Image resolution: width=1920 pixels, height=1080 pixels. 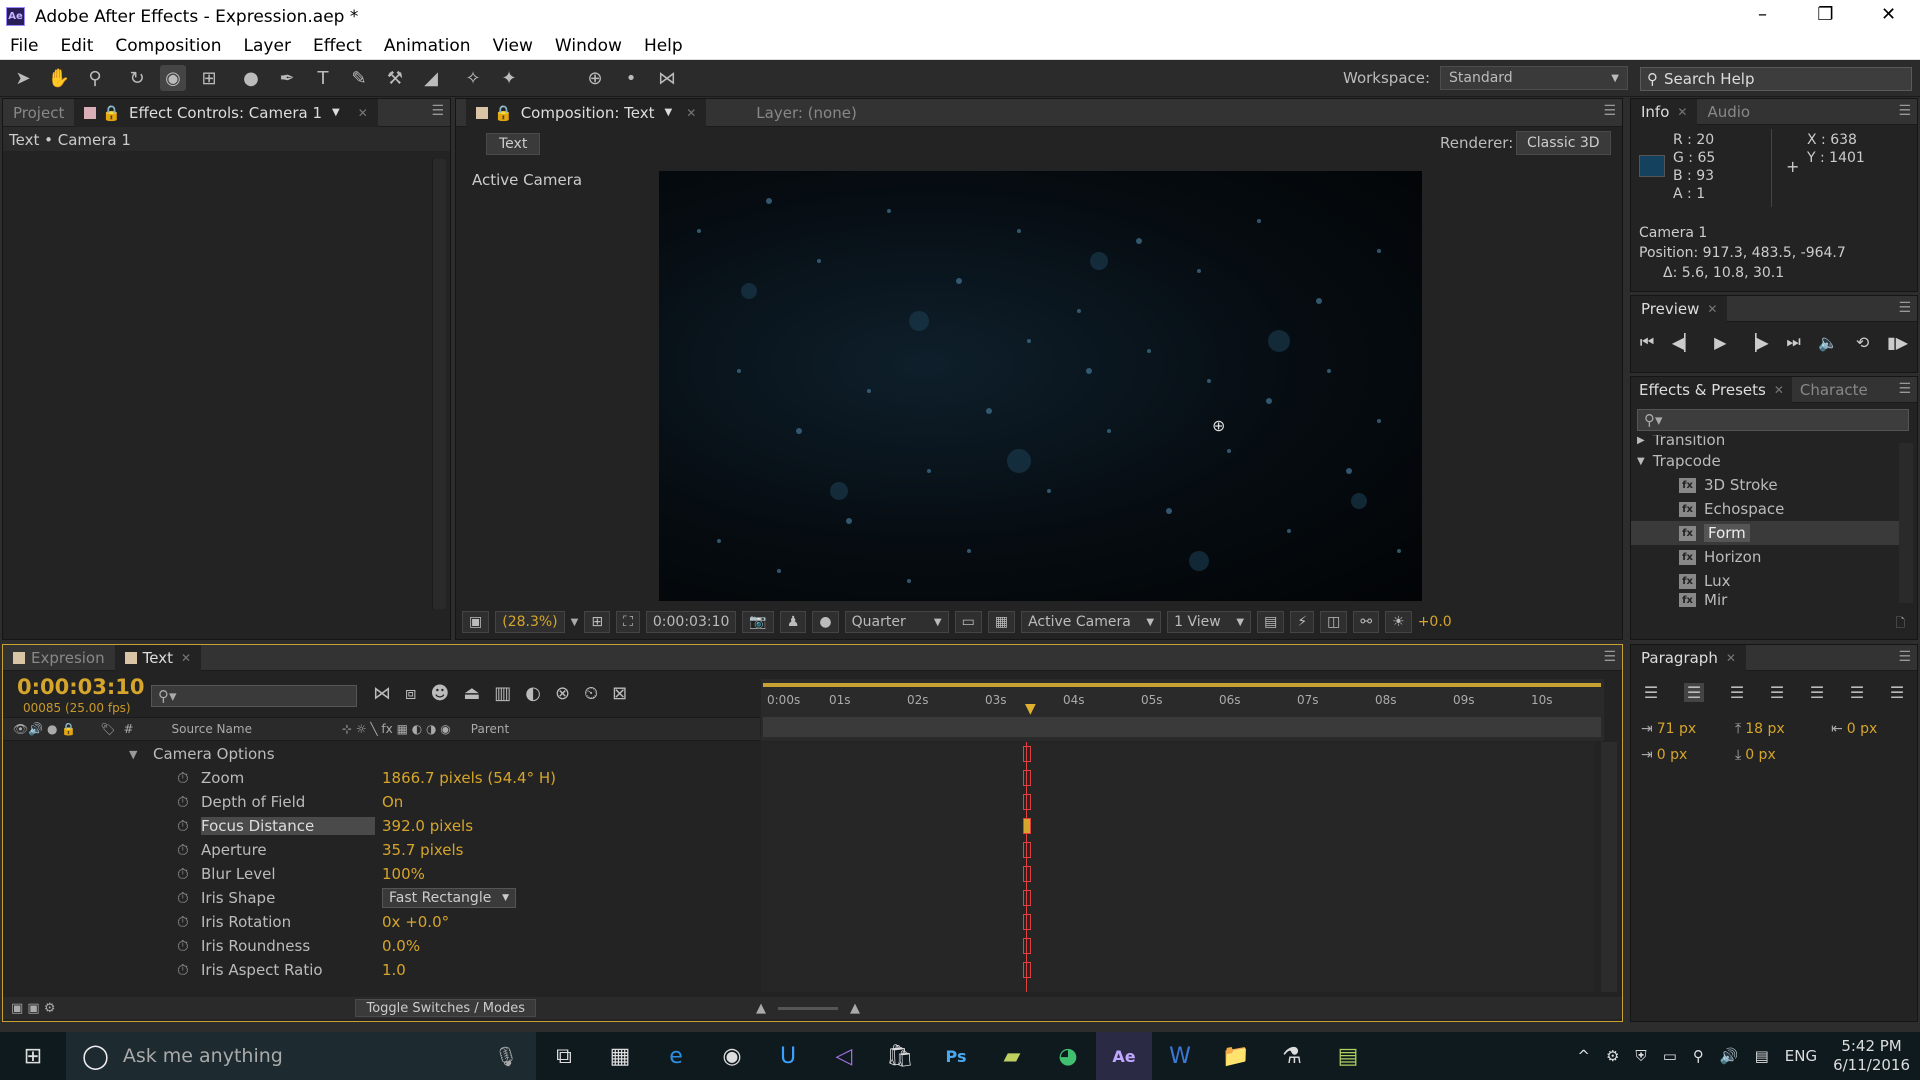 I want to click on tab-effect-controls: 🔒 Effect Controls: Camera 1 ▼ ✕, so click(x=226, y=112).